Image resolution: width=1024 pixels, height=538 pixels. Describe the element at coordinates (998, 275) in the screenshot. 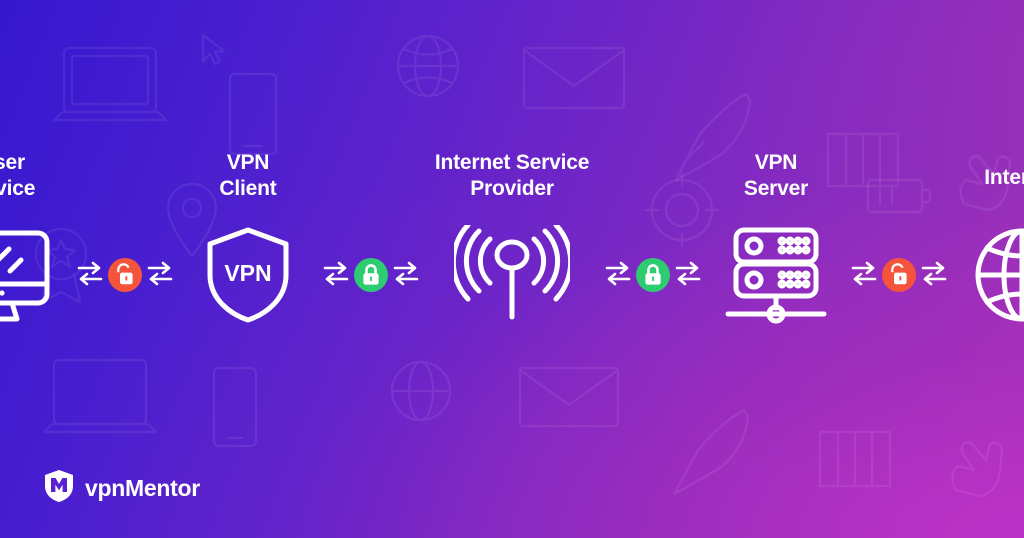

I see `globe-icon` at that location.